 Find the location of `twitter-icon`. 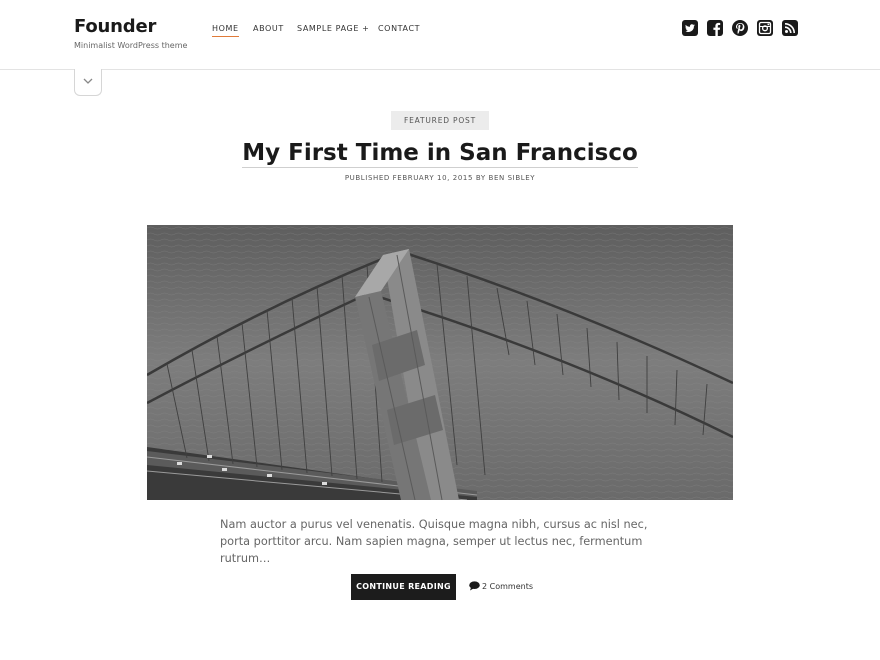

twitter-icon is located at coordinates (690, 28).